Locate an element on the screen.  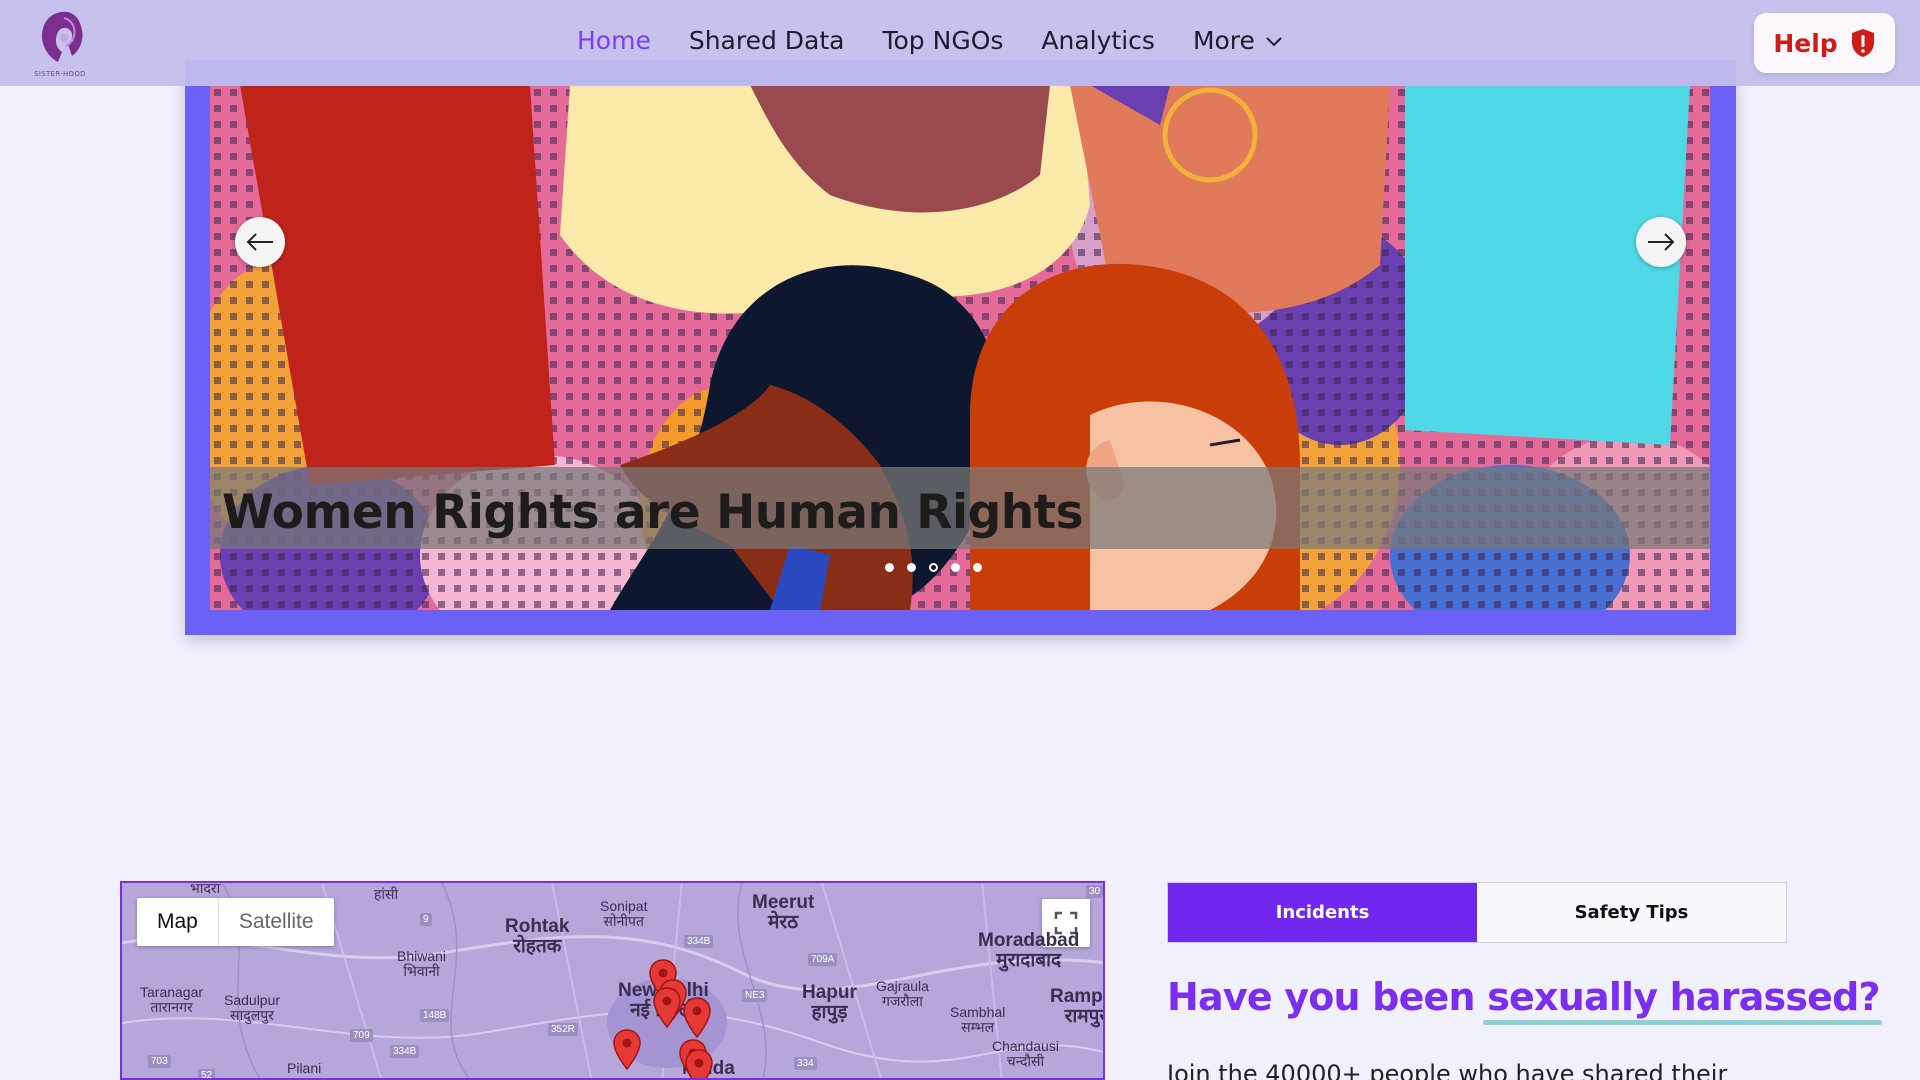
route-badge: 334 is located at coordinates (805, 1063).